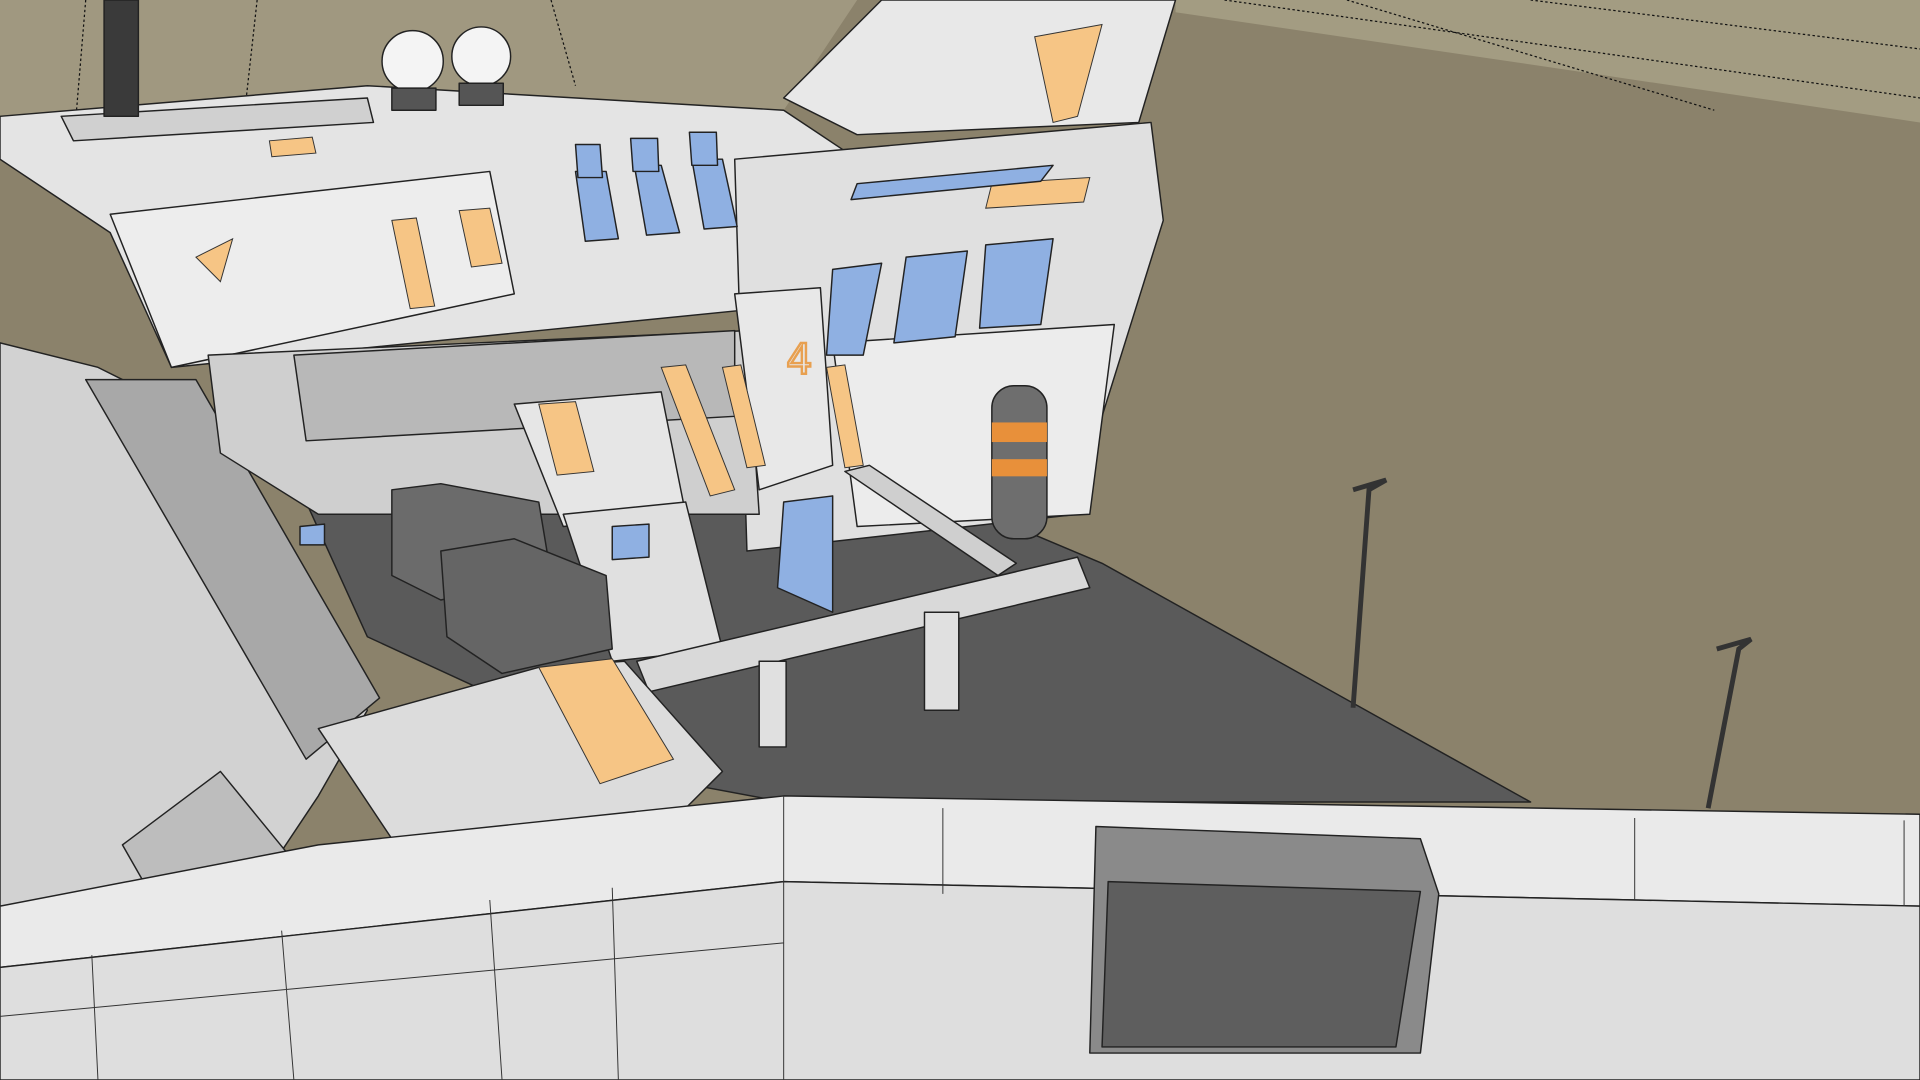 This screenshot has width=1920, height=1080. I want to click on hangar-door-opening, so click(1261, 964).